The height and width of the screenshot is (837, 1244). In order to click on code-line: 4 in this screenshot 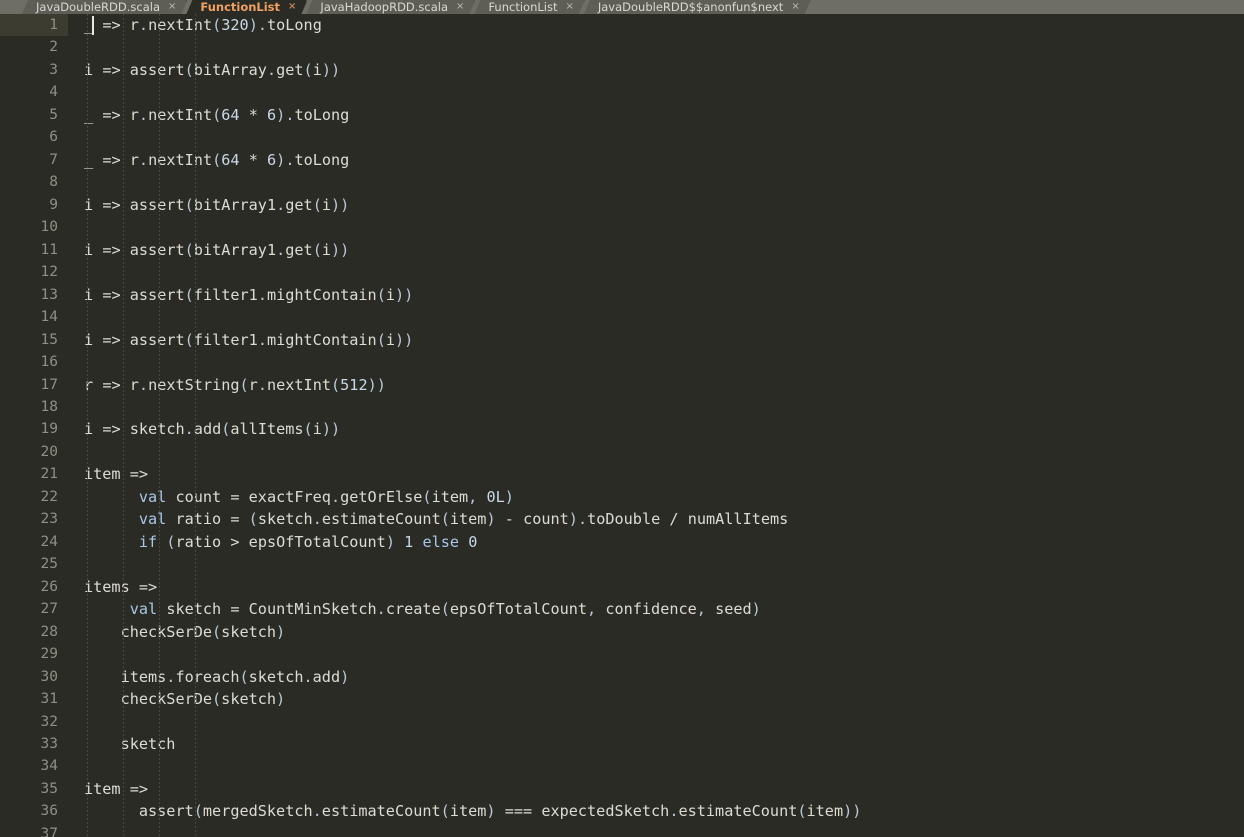, I will do `click(622, 92)`.